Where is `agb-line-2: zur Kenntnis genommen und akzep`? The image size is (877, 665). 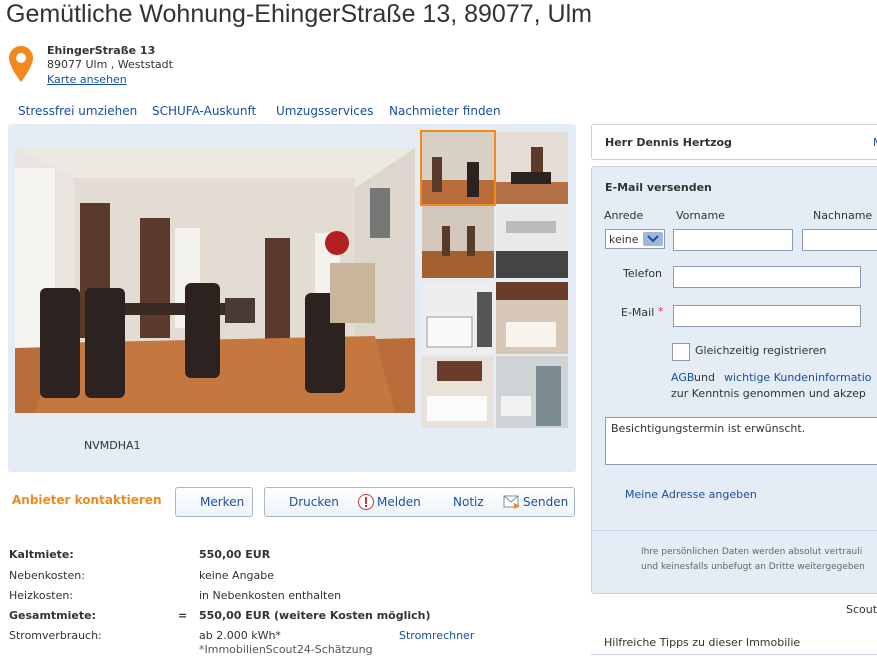 agb-line-2: zur Kenntnis genommen und akzep is located at coordinates (768, 393).